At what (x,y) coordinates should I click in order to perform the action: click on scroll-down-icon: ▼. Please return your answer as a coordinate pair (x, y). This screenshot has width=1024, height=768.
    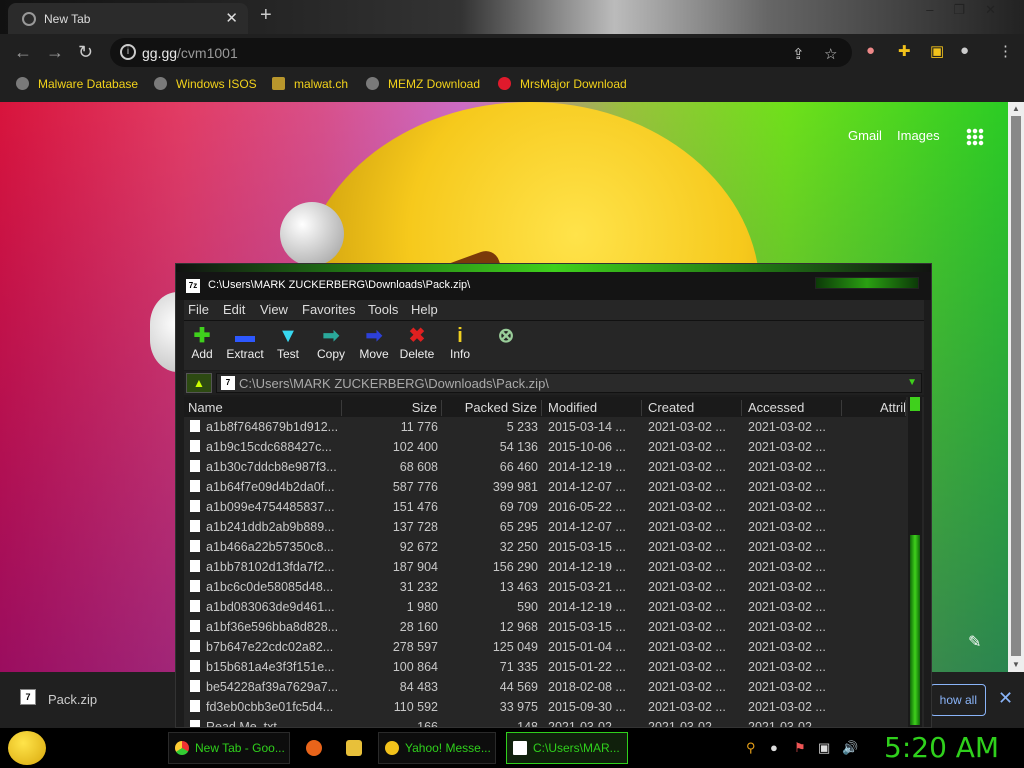
    Looking at the image, I should click on (1016, 664).